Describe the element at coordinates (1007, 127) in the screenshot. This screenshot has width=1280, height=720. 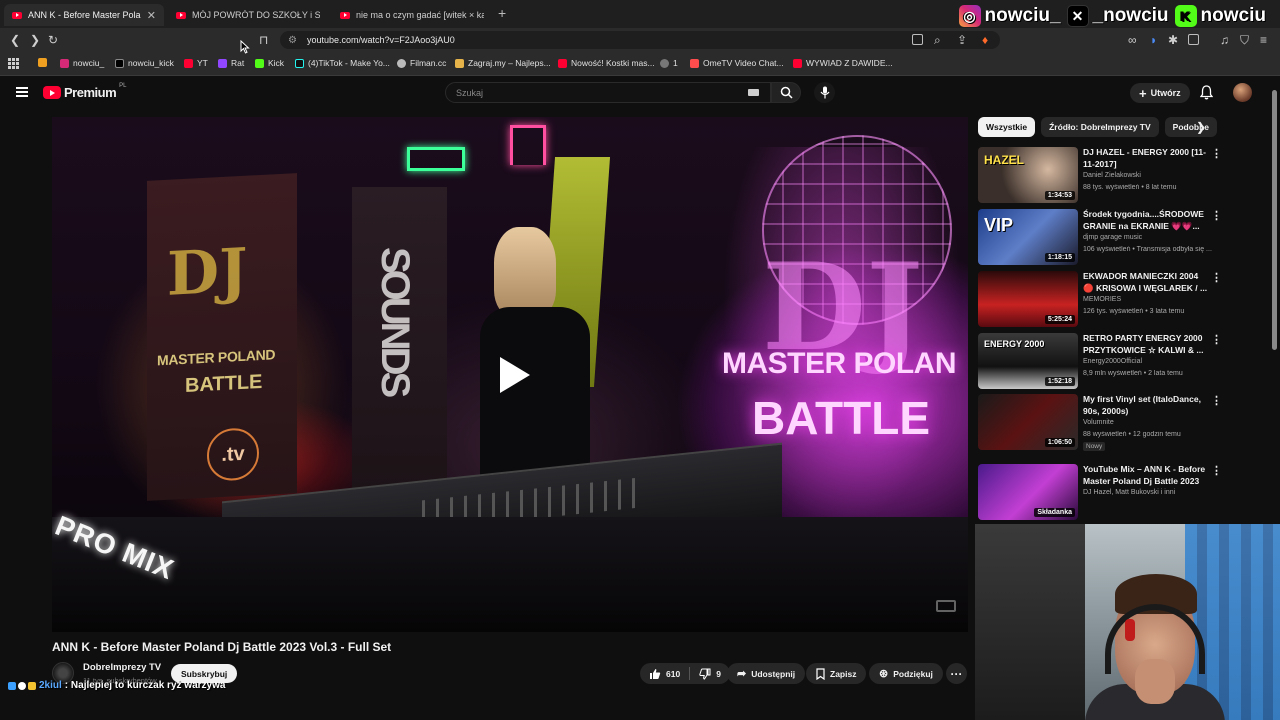
I see `chip-all: Wszystkie` at that location.